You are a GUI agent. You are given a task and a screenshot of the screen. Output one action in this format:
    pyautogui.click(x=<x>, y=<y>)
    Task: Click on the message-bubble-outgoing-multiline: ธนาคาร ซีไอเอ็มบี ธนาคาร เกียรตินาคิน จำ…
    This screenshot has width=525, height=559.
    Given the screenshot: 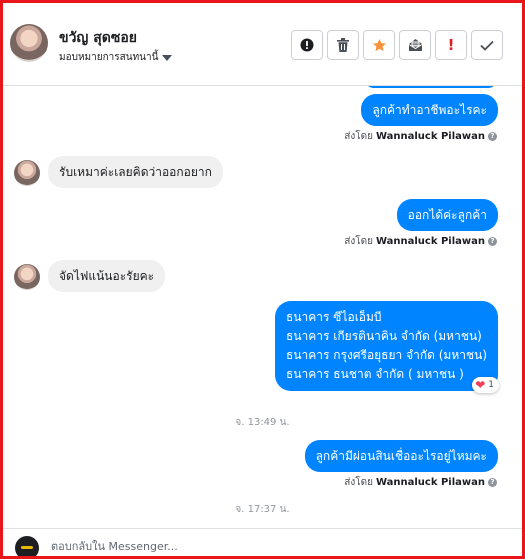 What is the action you would take?
    pyautogui.click(x=386, y=346)
    